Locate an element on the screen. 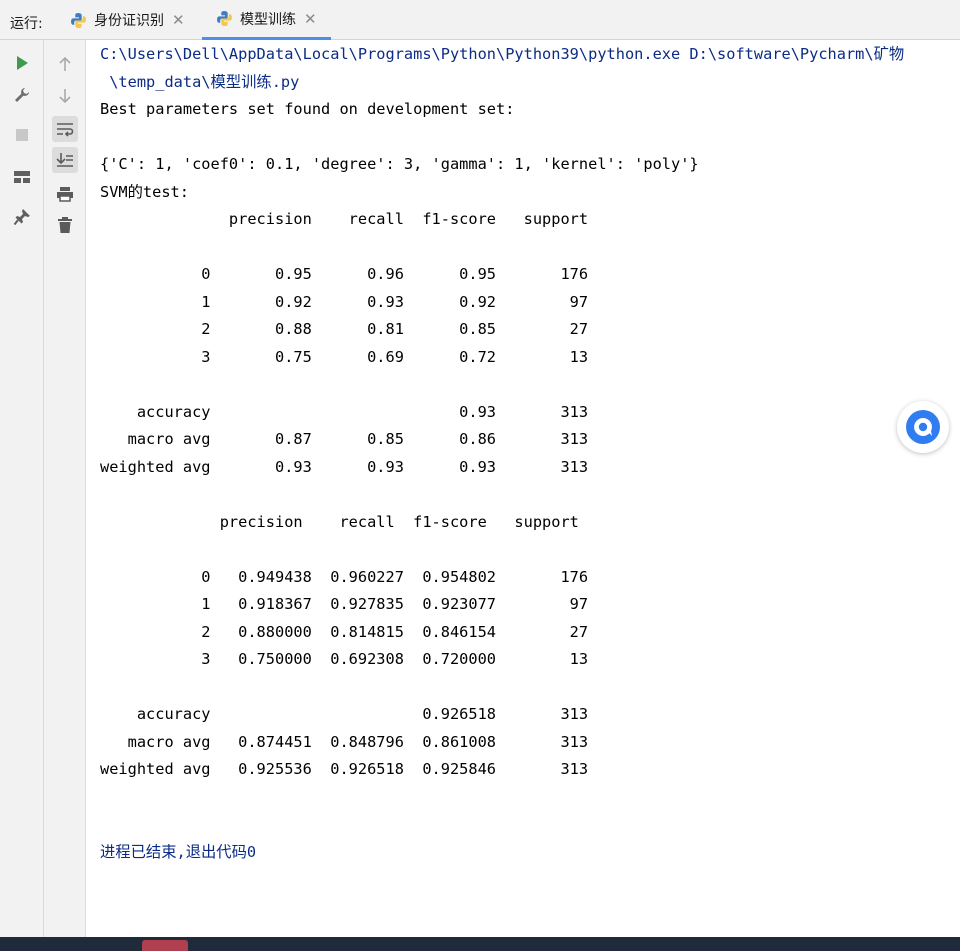 Image resolution: width=960 pixels, height=951 pixels. console-line: 1 0.92 0.93 0.92 97 is located at coordinates (344, 301).